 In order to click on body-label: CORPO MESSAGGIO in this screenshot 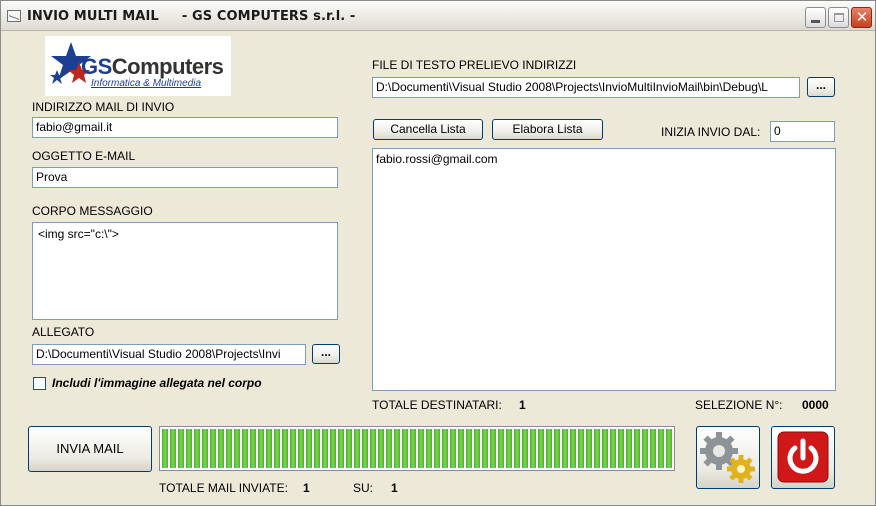, I will do `click(92, 211)`.